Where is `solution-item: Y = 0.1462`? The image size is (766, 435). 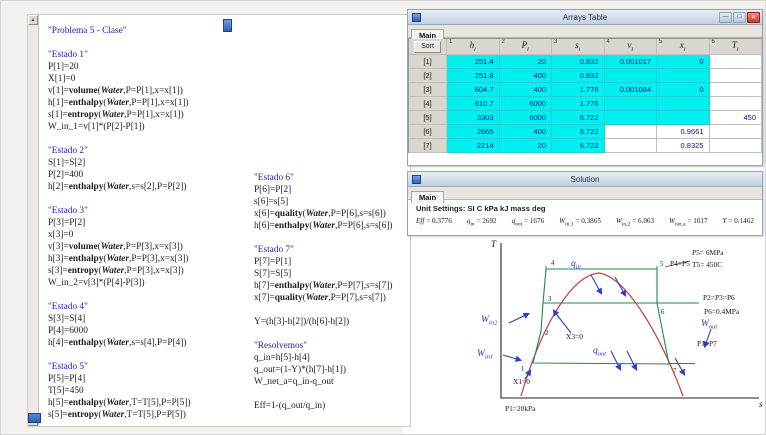
solution-item: Y = 0.1462 is located at coordinates (738, 221).